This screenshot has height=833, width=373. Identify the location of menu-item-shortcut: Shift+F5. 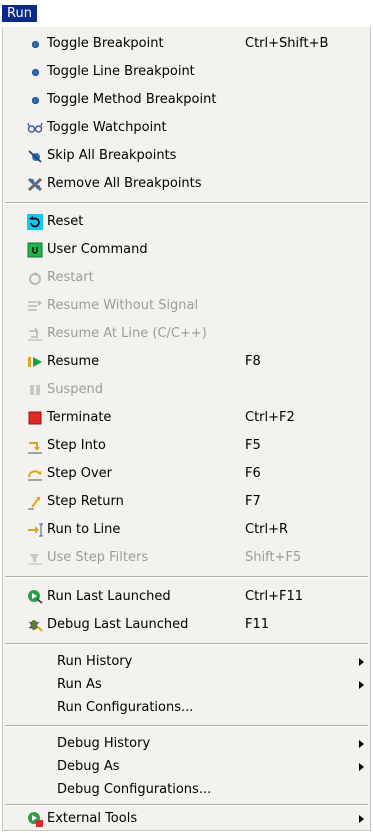
(273, 557).